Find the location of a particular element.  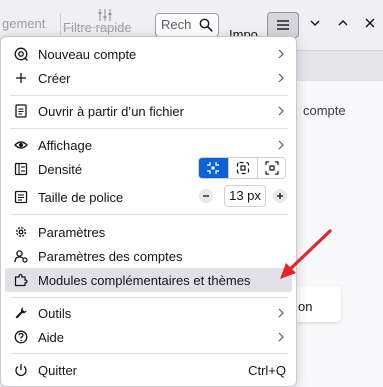

density-icon is located at coordinates (21, 169).